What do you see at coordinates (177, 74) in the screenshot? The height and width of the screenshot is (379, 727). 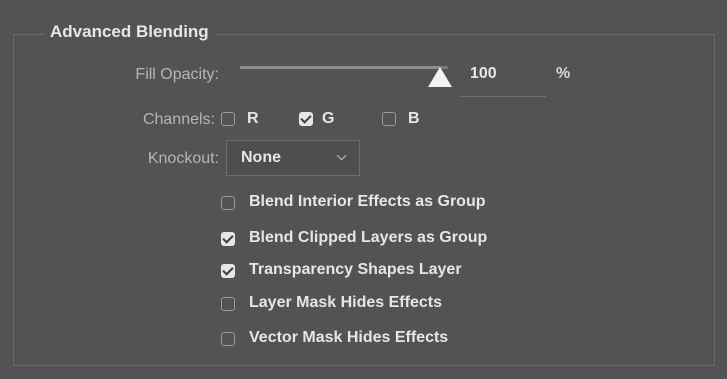 I see `fill-opacity-label: Fill Opacity:` at bounding box center [177, 74].